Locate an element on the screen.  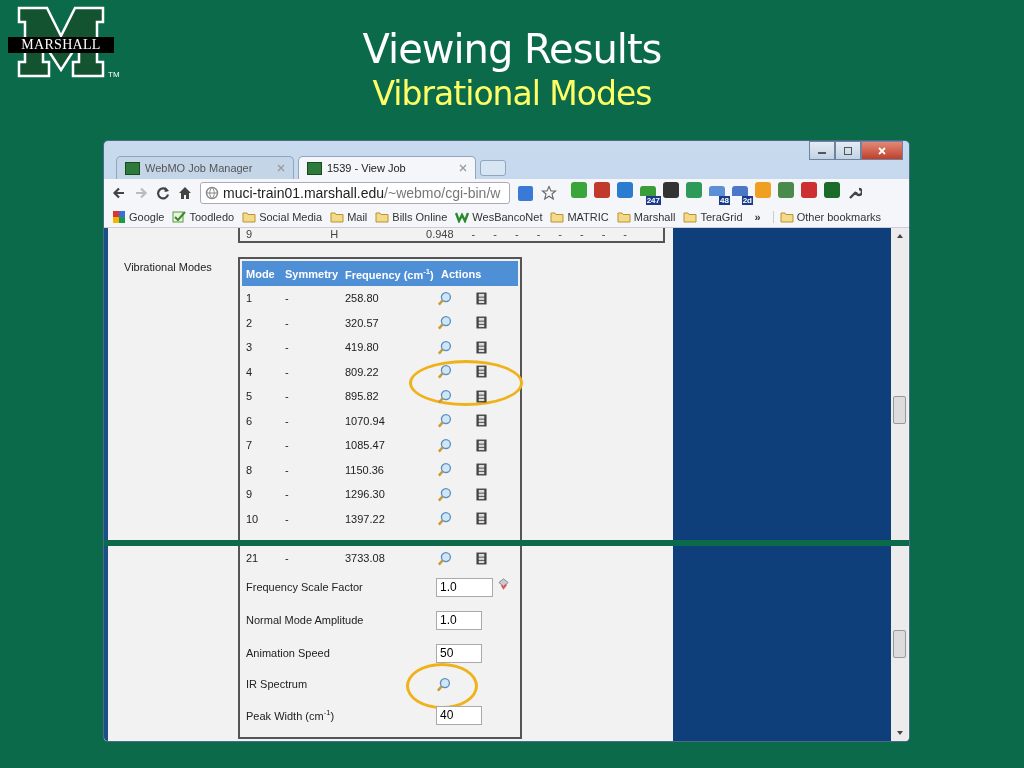
table-cell-text: 4 is located at coordinates (249, 371).